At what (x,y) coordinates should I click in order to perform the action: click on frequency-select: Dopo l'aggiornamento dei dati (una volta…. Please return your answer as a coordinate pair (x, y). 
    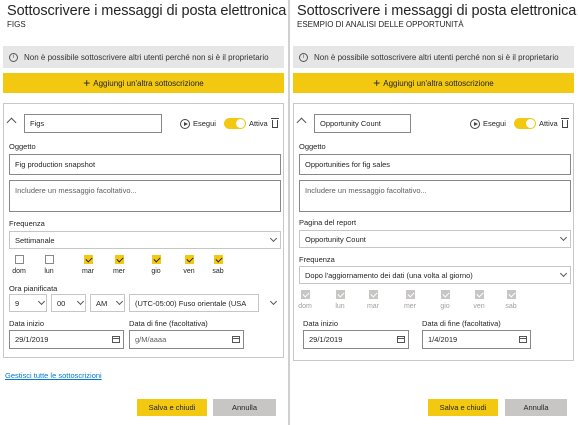
    Looking at the image, I should click on (435, 275).